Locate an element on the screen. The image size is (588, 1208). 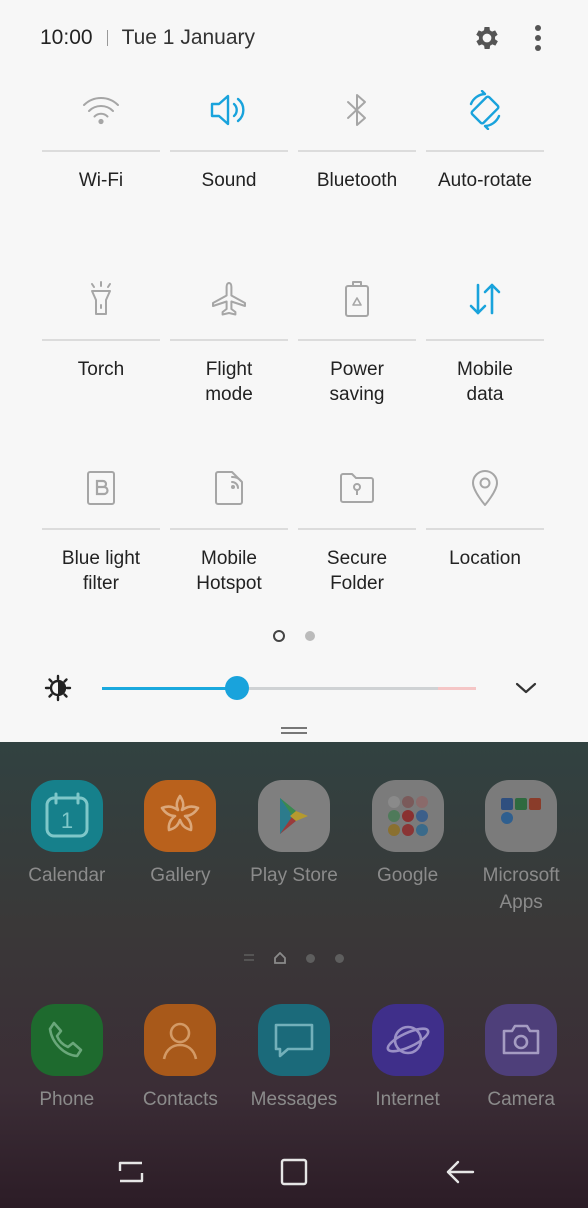
tile-power-saving: Power saving is located at coordinates (357, 353).